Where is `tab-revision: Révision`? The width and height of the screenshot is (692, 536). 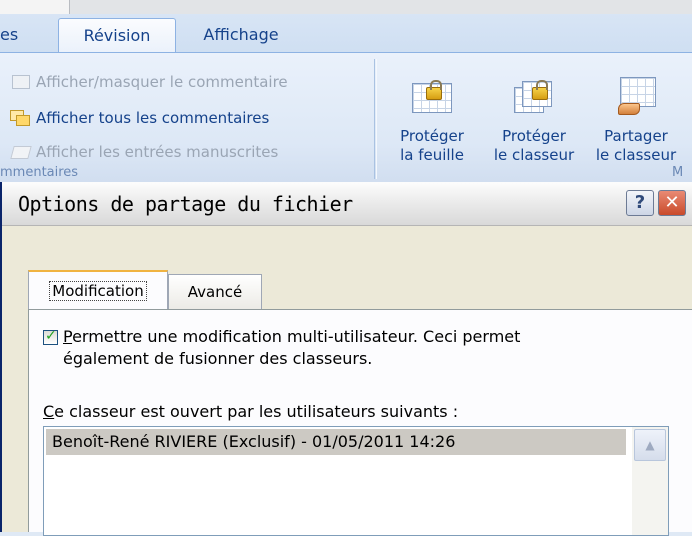
tab-revision: Révision is located at coordinates (117, 36).